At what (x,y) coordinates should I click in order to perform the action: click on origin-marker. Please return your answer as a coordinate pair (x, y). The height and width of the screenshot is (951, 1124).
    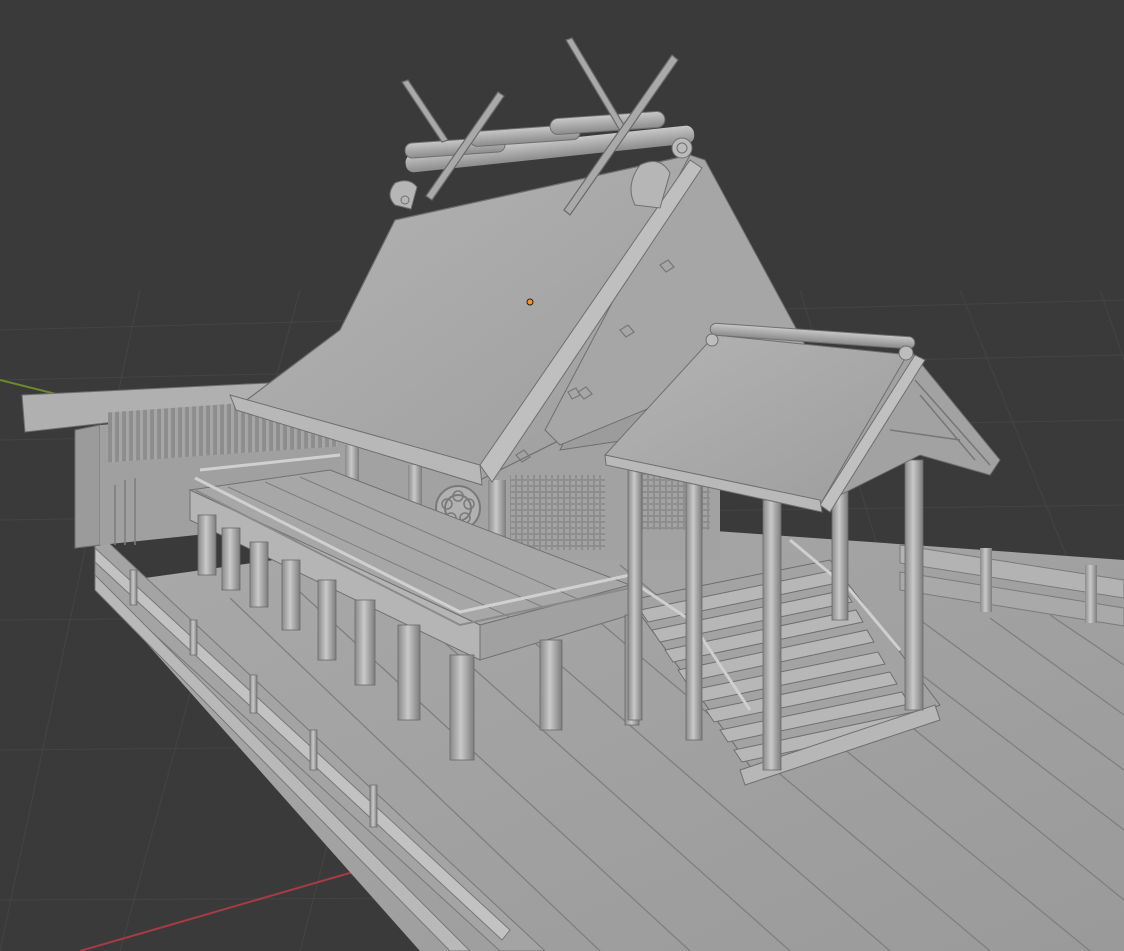
    Looking at the image, I should click on (530, 302).